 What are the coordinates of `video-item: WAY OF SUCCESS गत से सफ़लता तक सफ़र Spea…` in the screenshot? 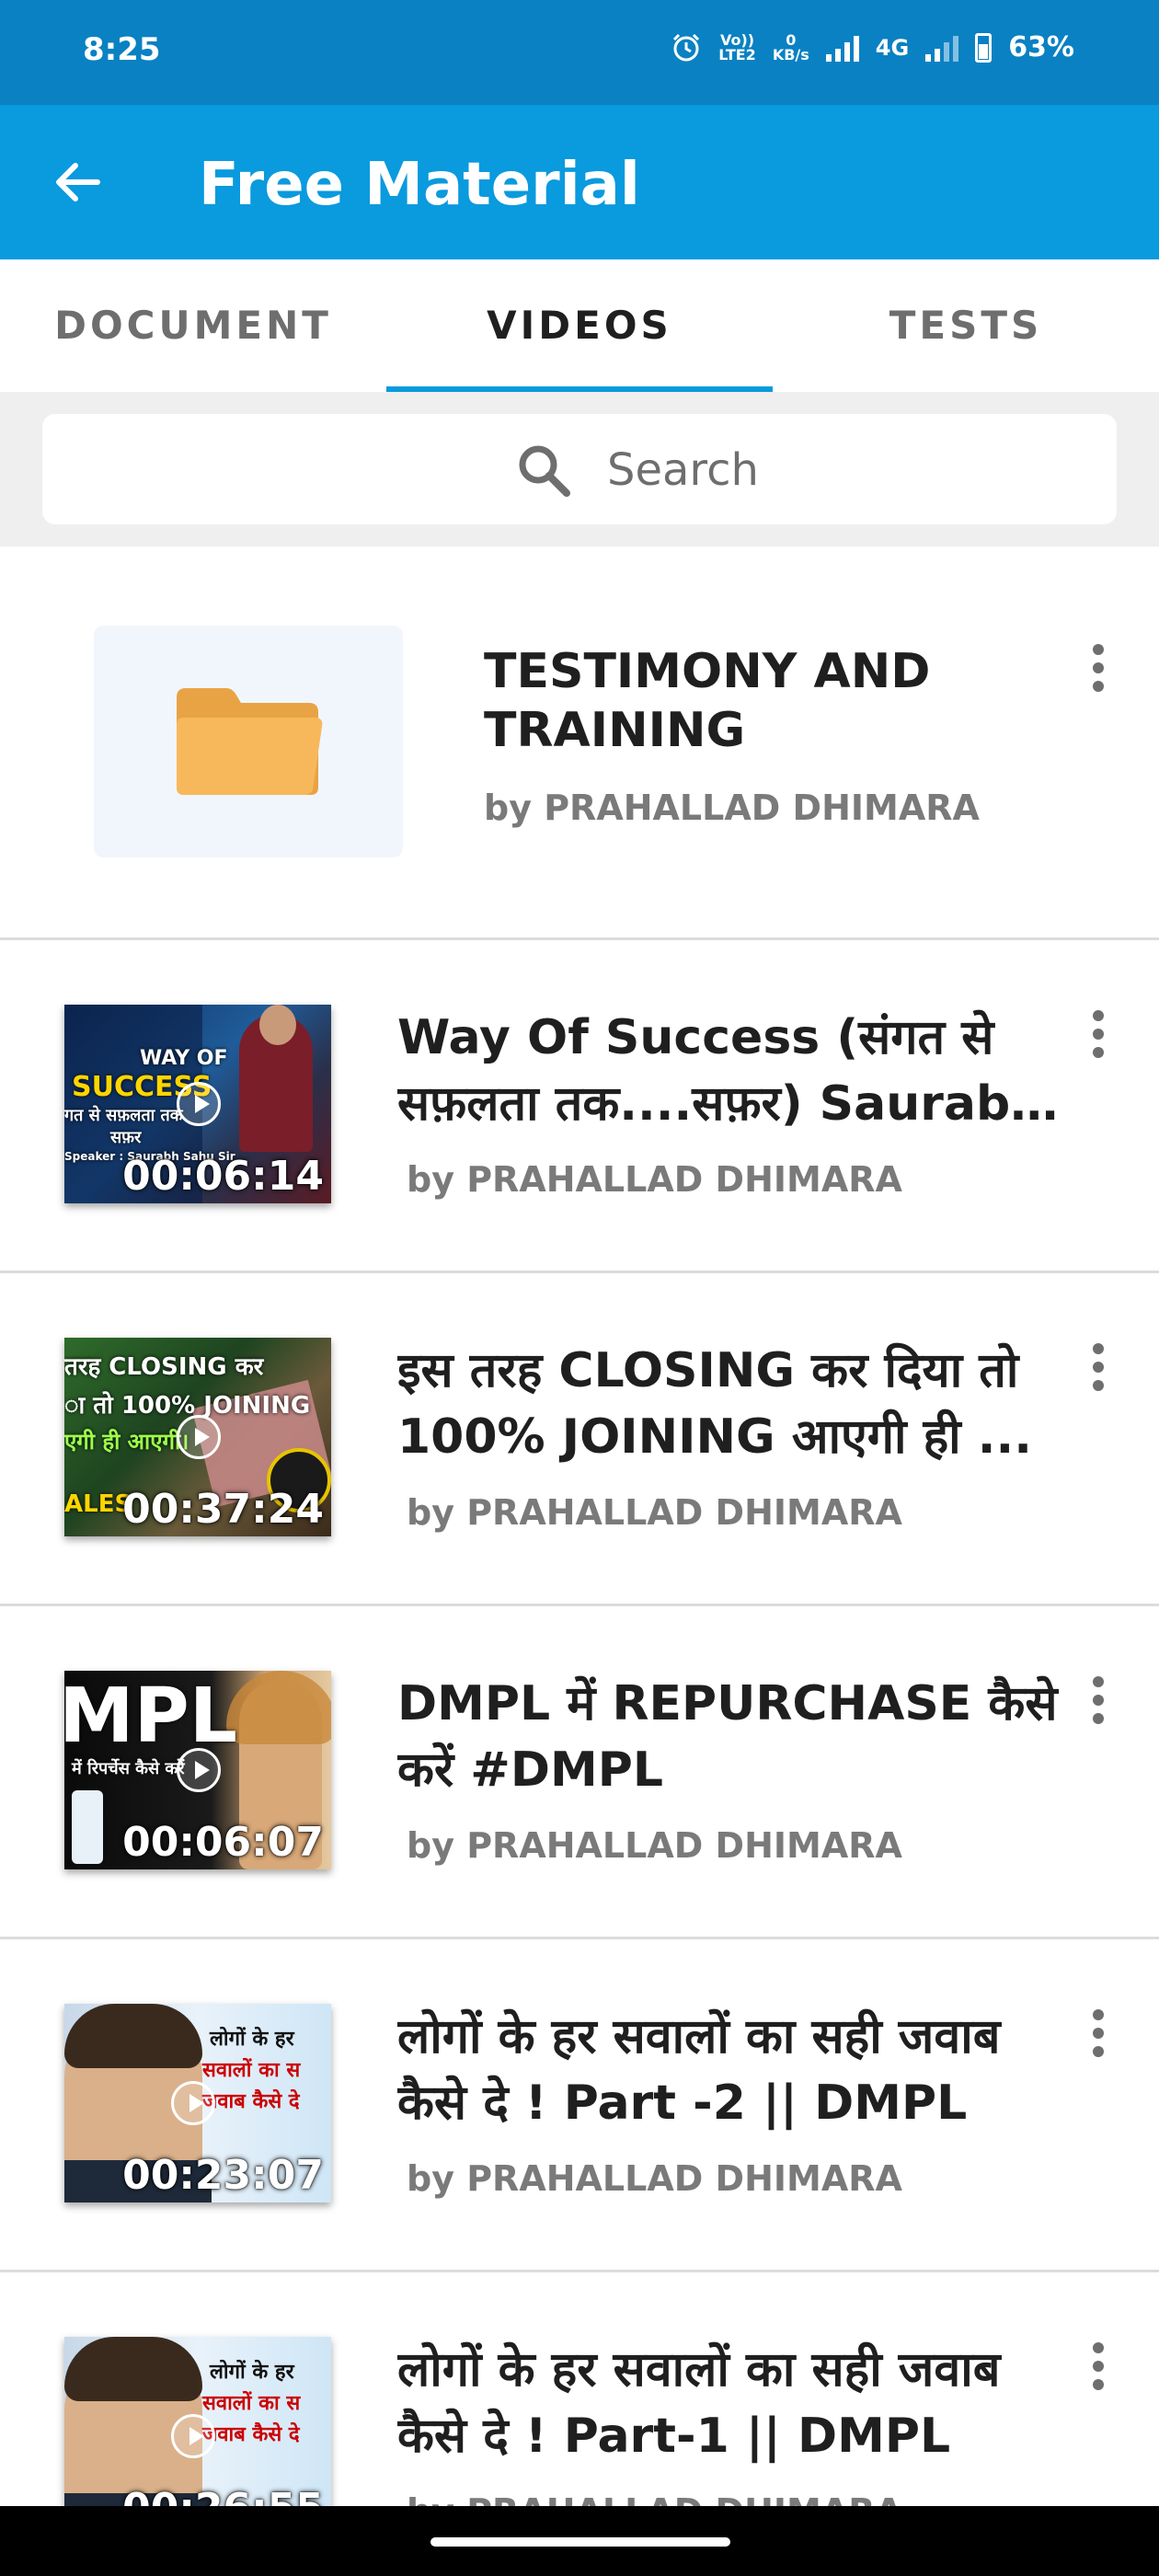 It's located at (579, 1106).